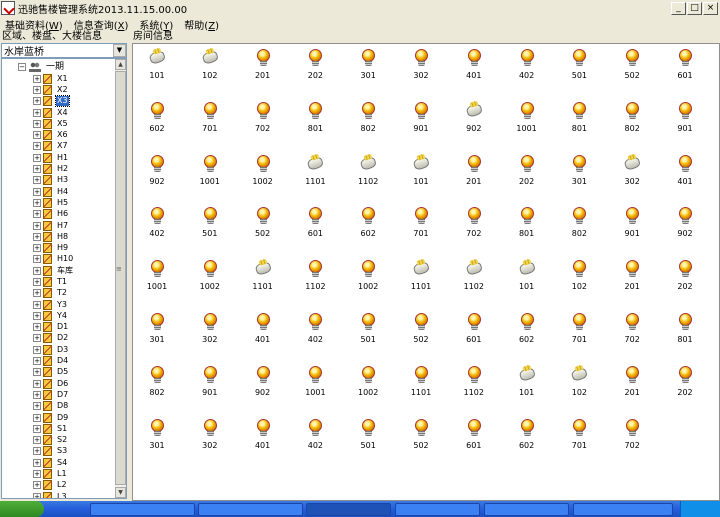 This screenshot has width=720, height=517. I want to click on tree-item: + T1, so click(58, 281).